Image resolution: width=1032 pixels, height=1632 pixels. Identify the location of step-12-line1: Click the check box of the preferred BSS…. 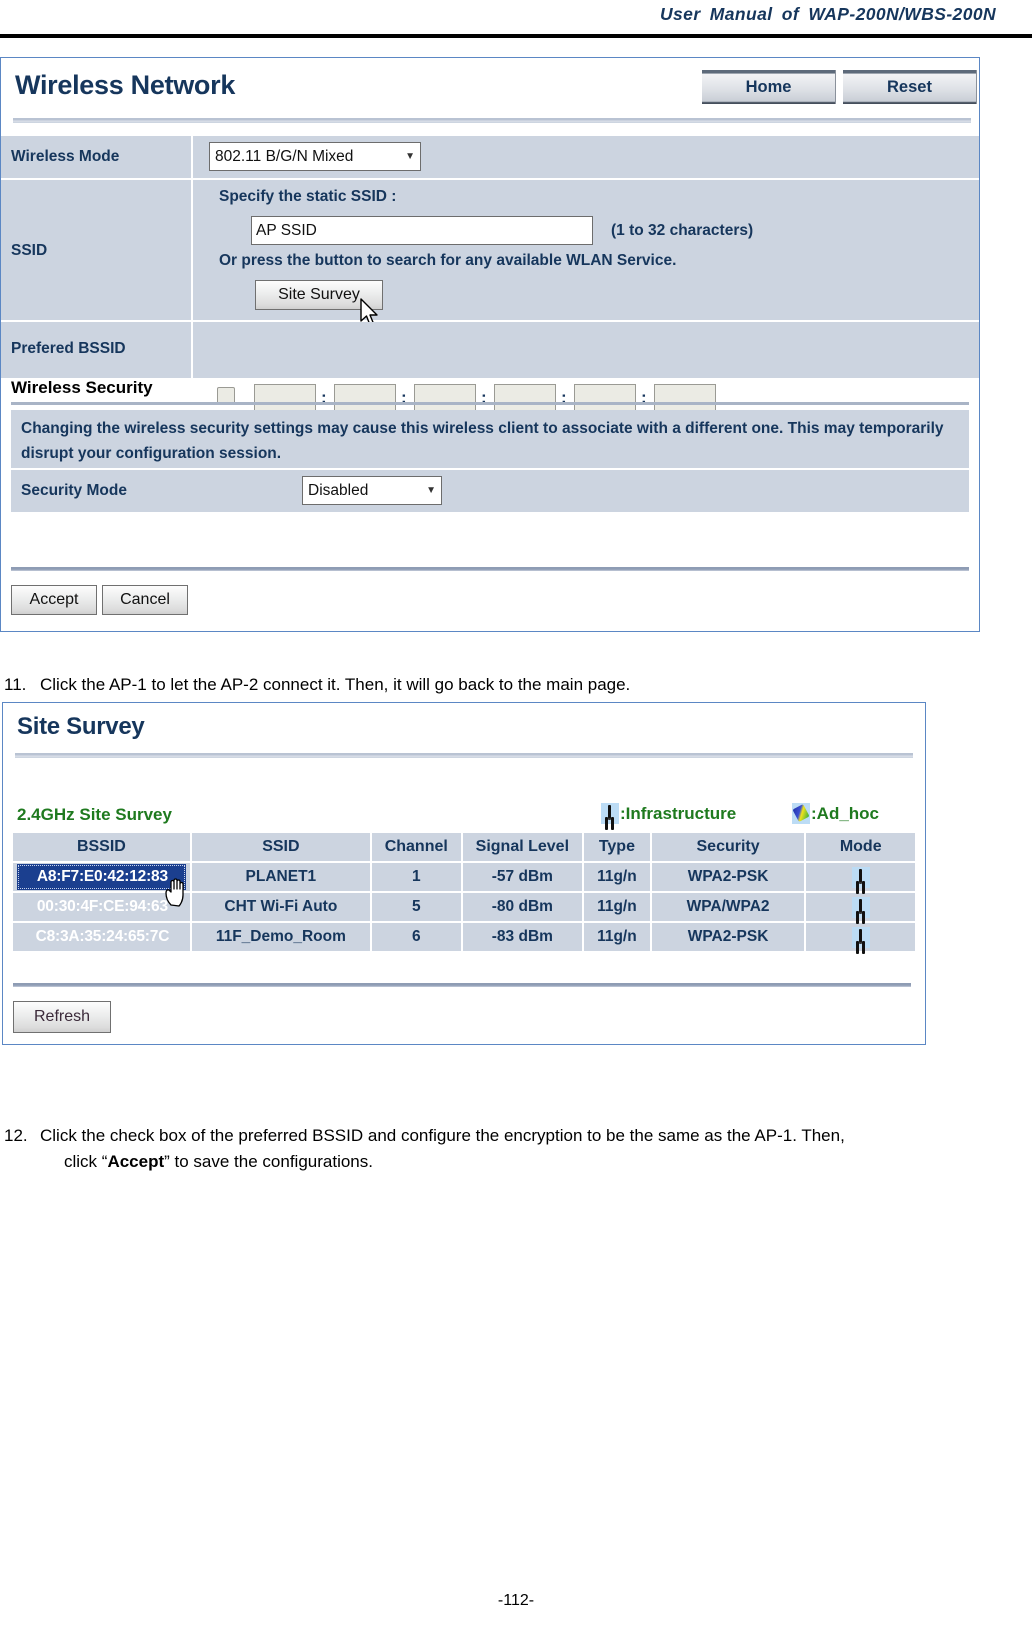
(442, 1135).